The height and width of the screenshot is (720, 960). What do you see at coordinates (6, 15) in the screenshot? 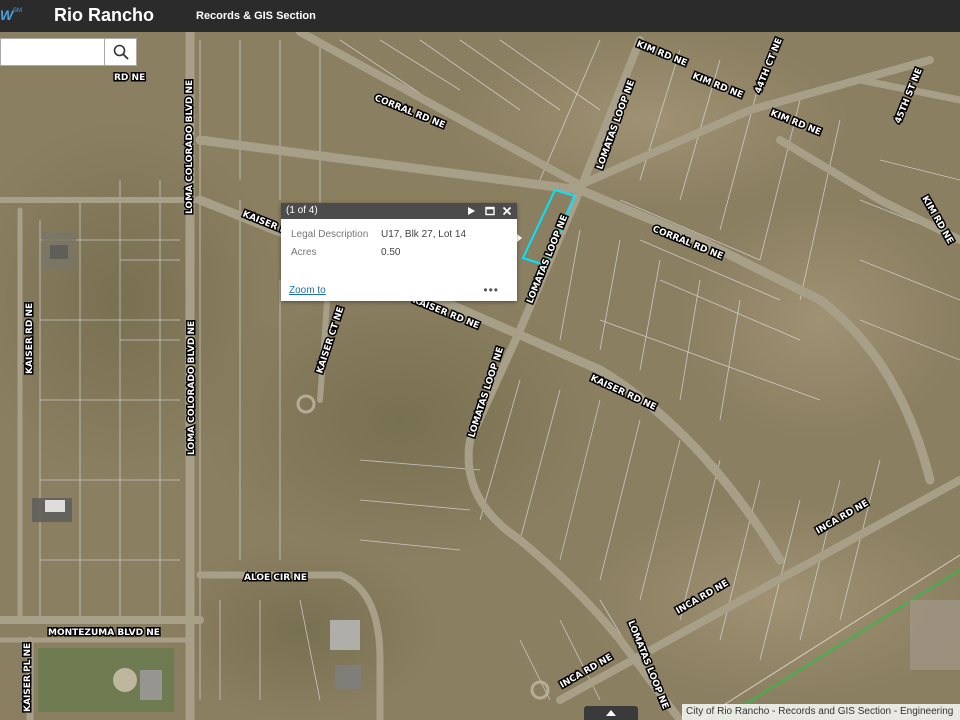
I see `app-logo-icon: W` at bounding box center [6, 15].